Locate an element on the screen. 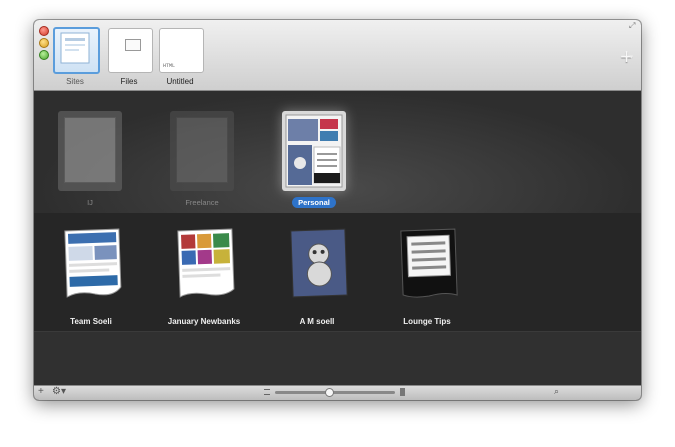 This screenshot has height=447, width=675. sites-thumbnail is located at coordinates (76, 50).